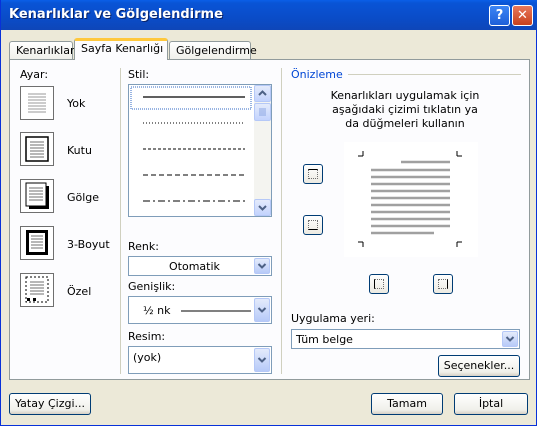 The height and width of the screenshot is (426, 537). Describe the element at coordinates (216, 311) in the screenshot. I see `width-line-preview` at that location.